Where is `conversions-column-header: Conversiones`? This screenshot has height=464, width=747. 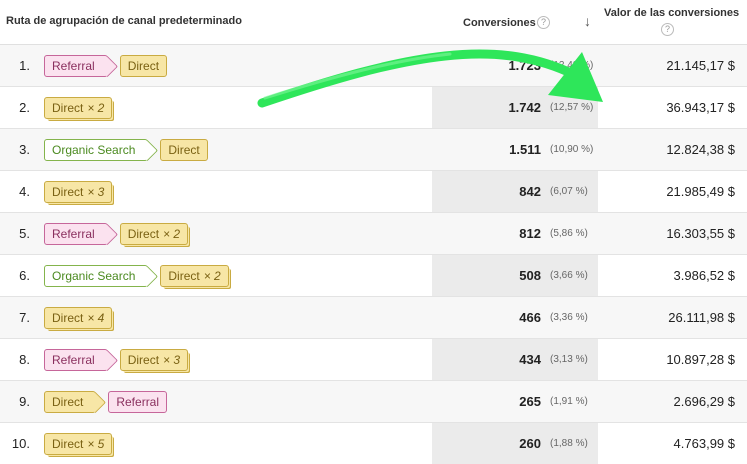
conversions-column-header: Conversiones is located at coordinates (499, 23).